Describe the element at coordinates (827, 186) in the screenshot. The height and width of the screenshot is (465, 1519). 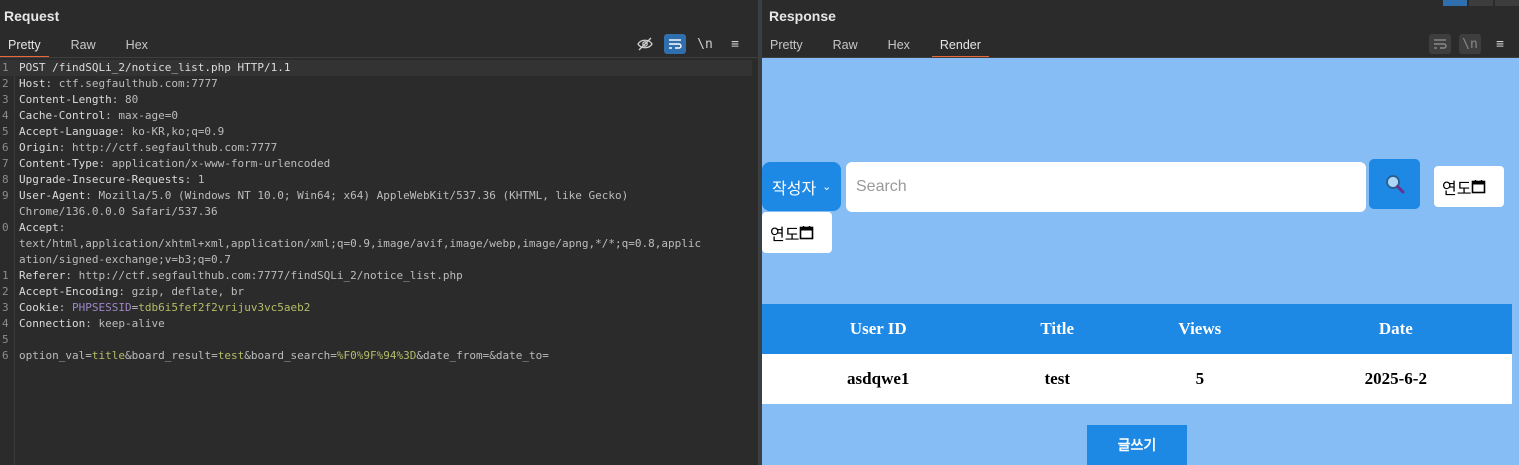
I see `chevron-down-icon: ⌄` at that location.